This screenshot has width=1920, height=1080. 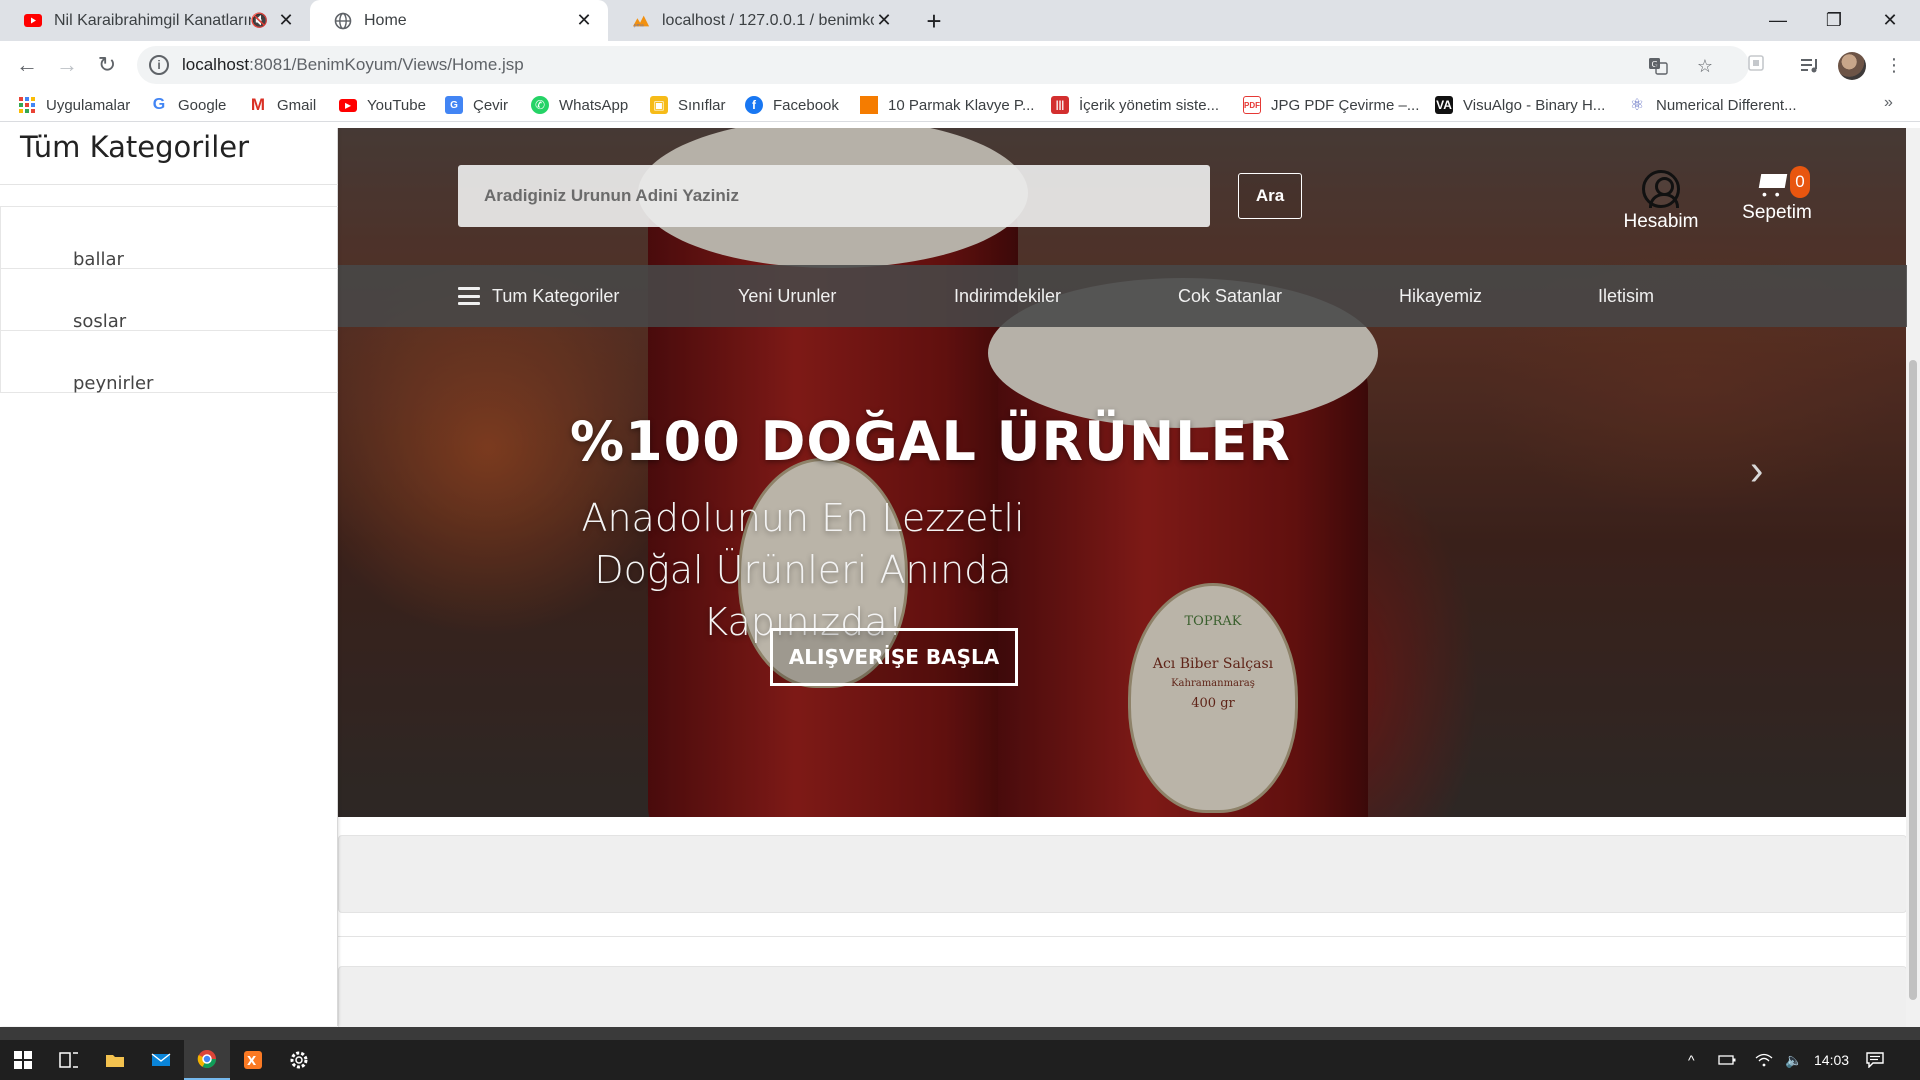 What do you see at coordinates (1230, 296) in the screenshot?
I see `nav-best-sellers: Cok Satanlar` at bounding box center [1230, 296].